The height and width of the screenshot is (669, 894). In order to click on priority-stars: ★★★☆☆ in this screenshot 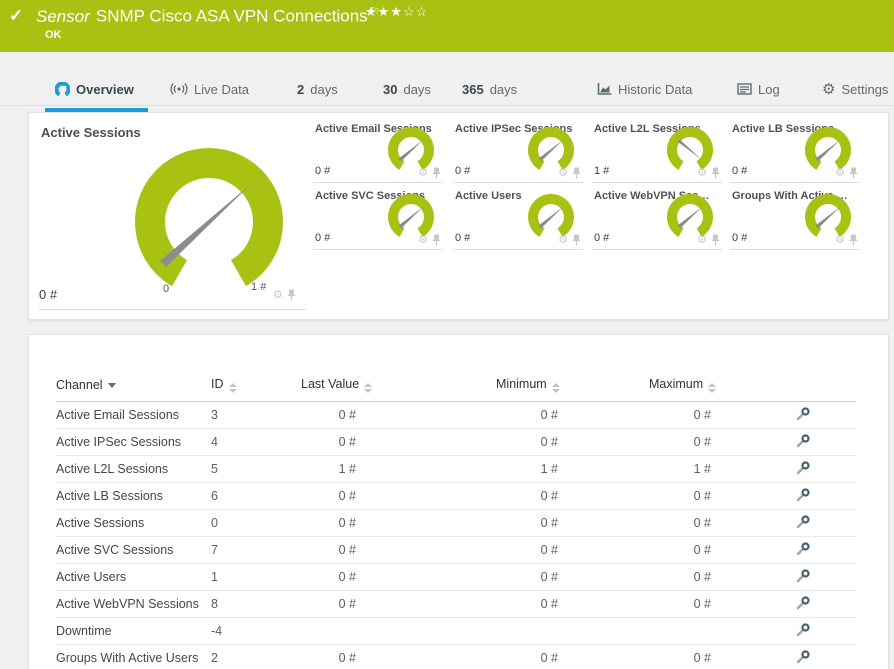, I will do `click(396, 12)`.